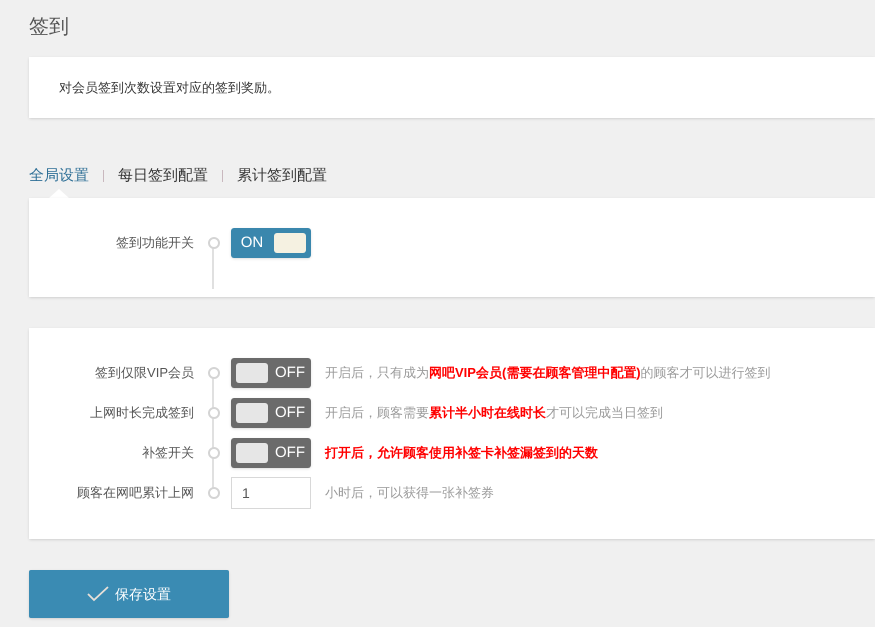  I want to click on page-title: 签到, so click(49, 27).